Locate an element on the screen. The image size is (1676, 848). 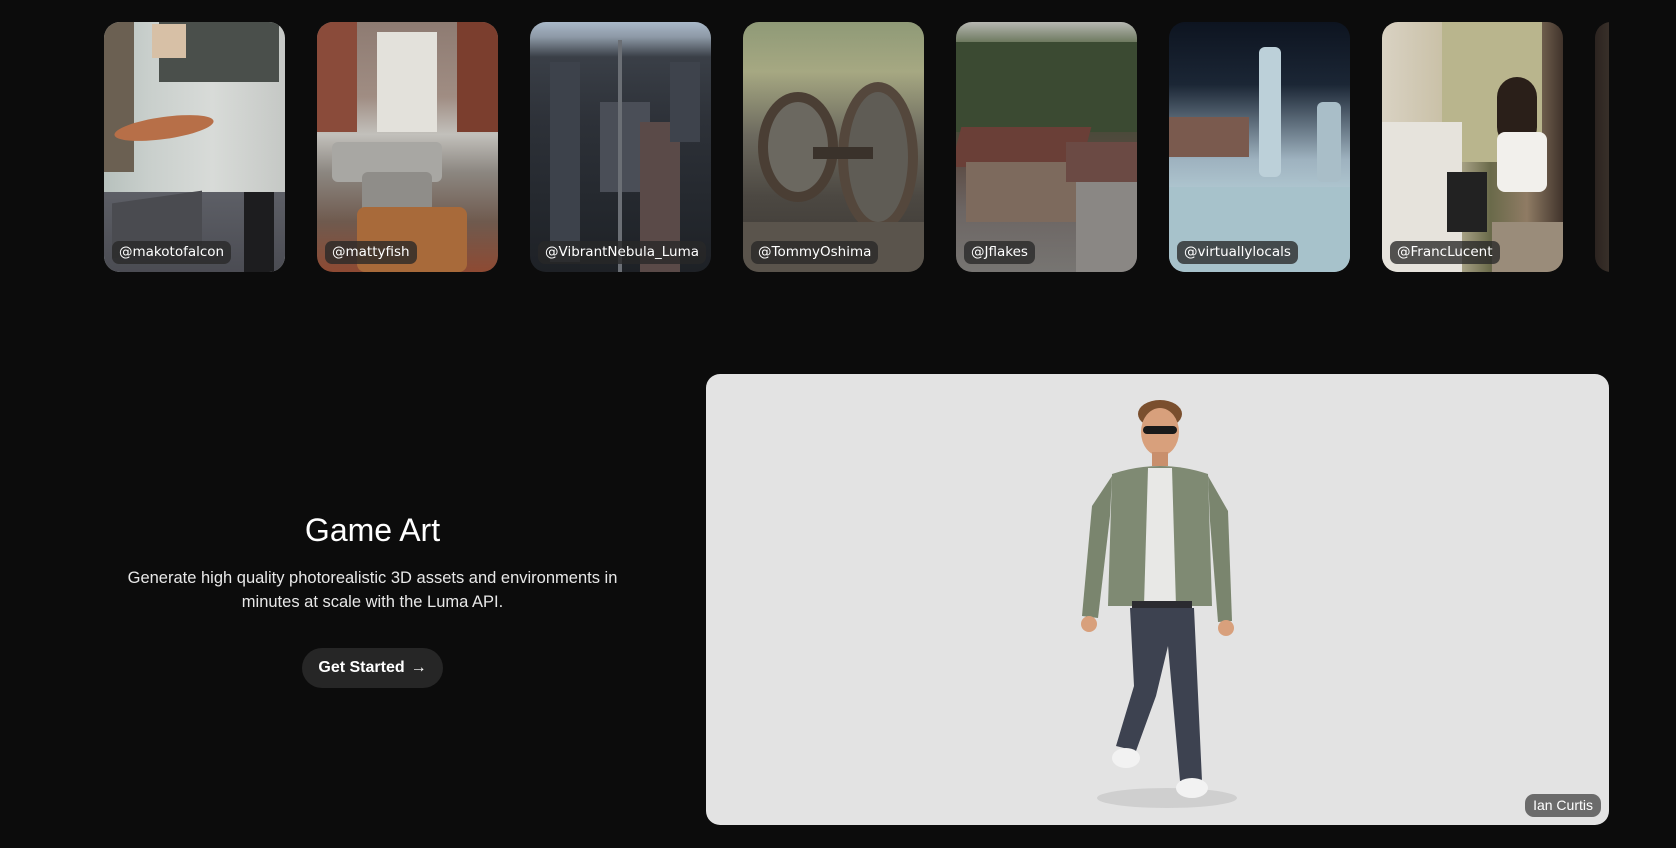
gallery-card-franclucent: @FrancLucent is located at coordinates (1472, 147).